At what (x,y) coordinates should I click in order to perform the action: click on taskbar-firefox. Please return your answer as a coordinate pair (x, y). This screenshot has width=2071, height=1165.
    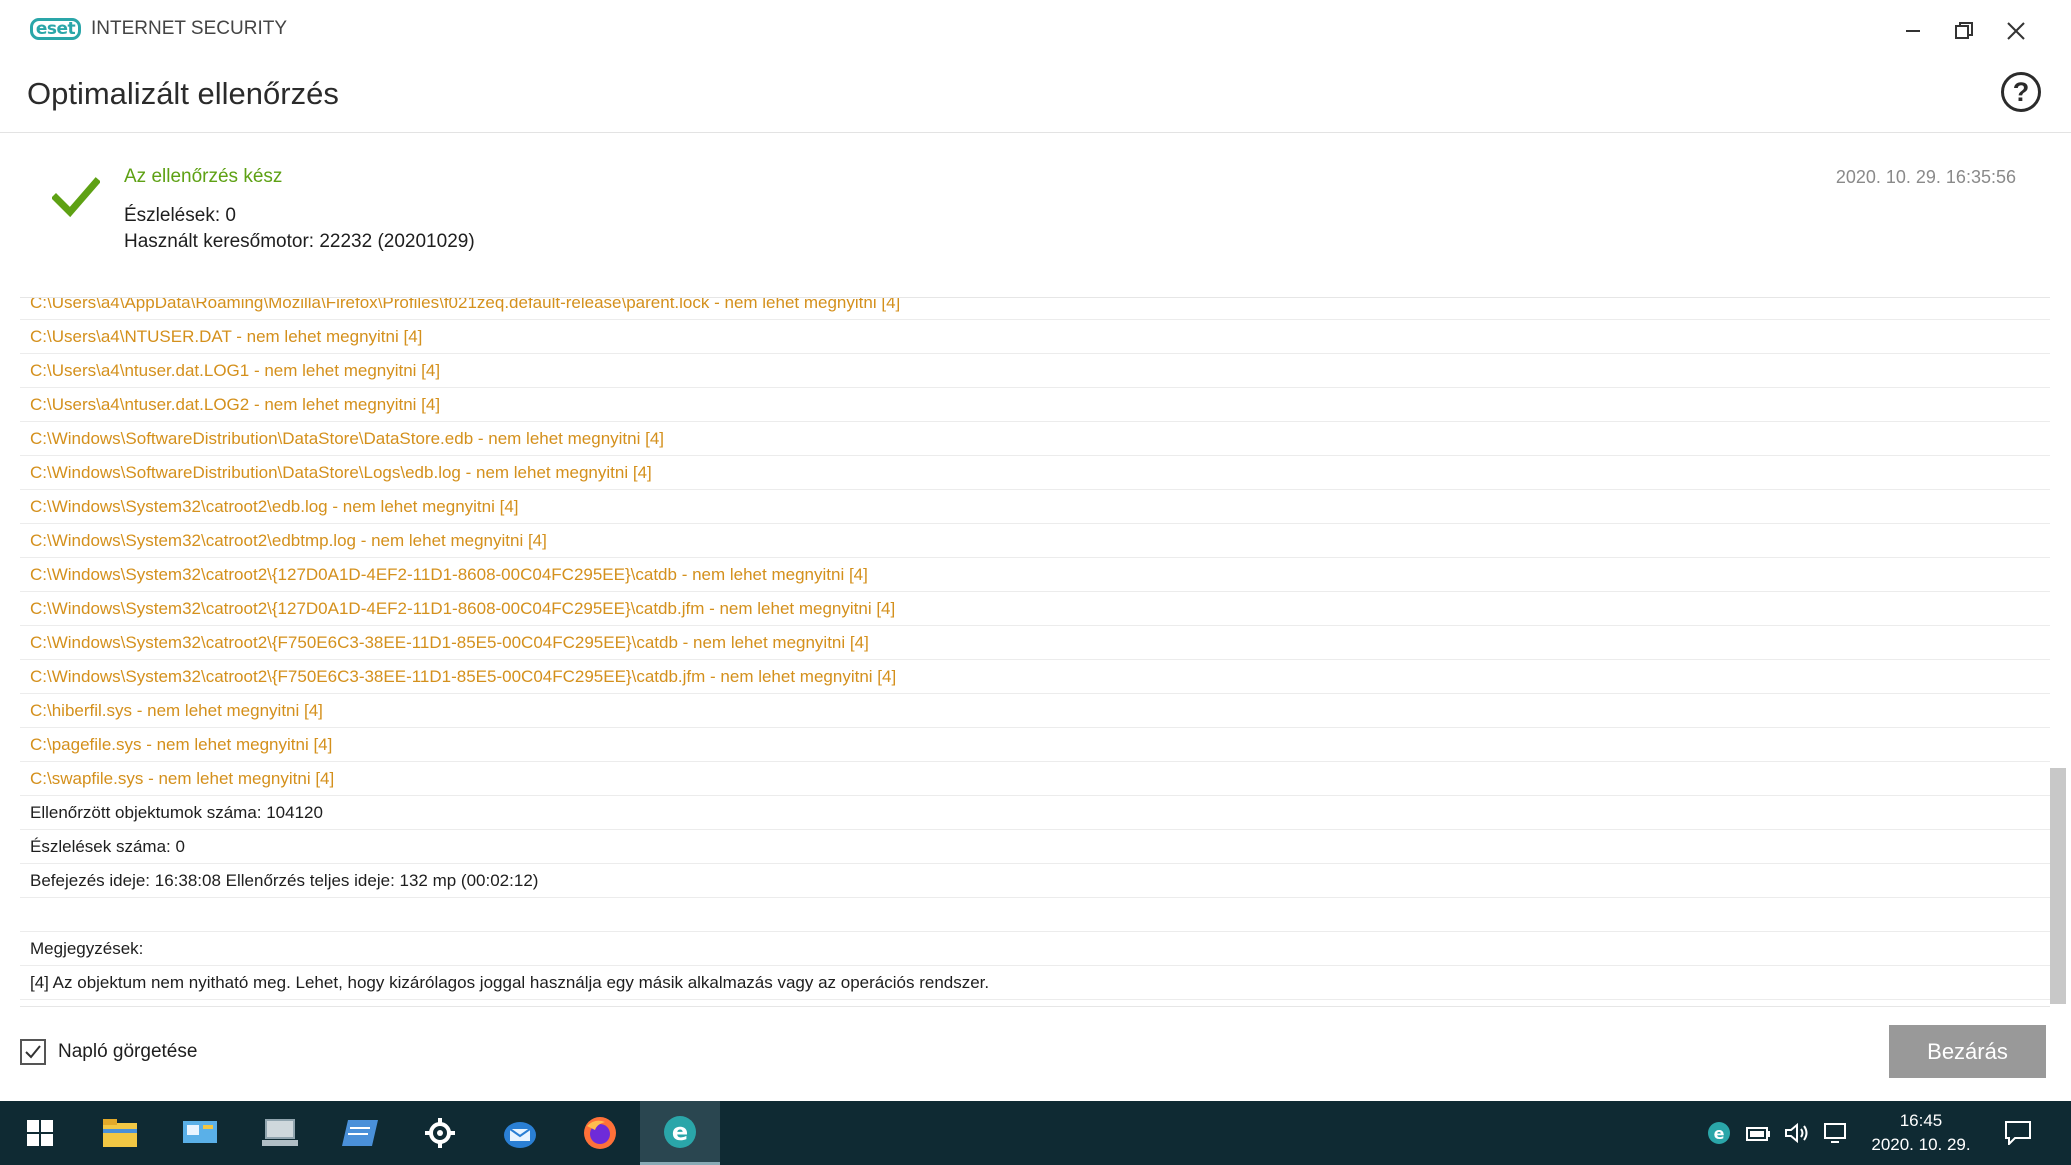
    Looking at the image, I should click on (600, 1133).